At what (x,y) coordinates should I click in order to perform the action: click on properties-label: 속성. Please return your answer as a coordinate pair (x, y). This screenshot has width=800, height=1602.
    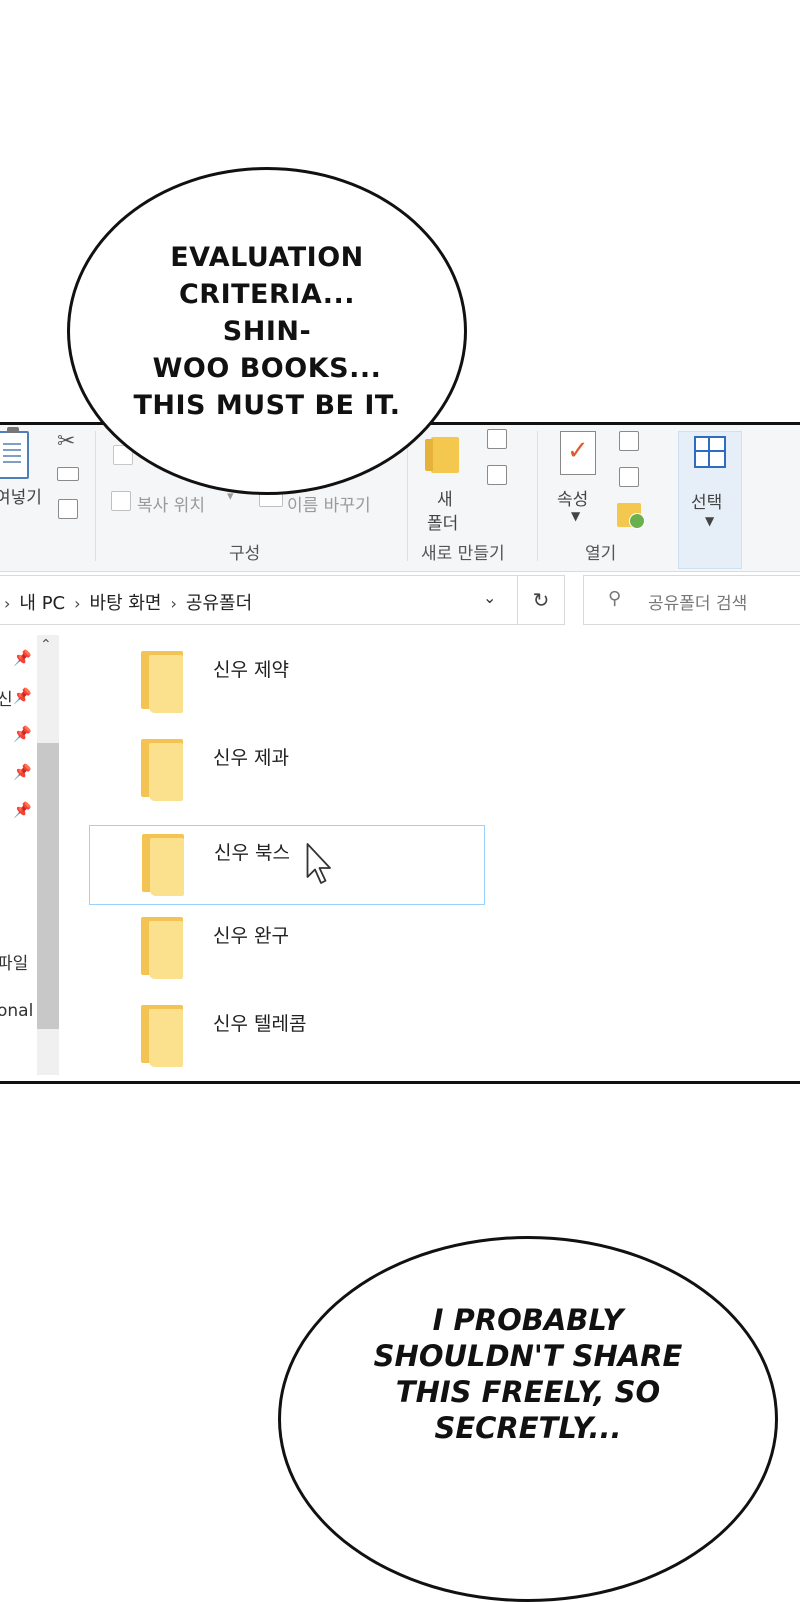
    Looking at the image, I should click on (572, 497).